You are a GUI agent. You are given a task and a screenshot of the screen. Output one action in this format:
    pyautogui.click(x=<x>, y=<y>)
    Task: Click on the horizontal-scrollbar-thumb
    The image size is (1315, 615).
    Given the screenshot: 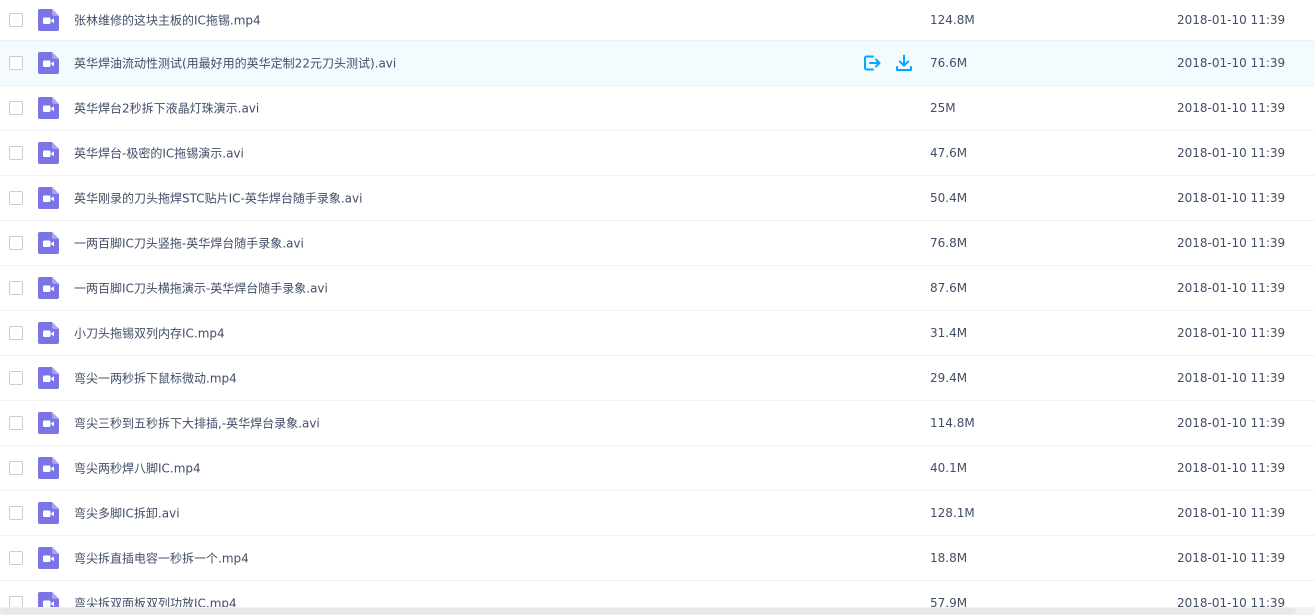 What is the action you would take?
    pyautogui.click(x=648, y=611)
    